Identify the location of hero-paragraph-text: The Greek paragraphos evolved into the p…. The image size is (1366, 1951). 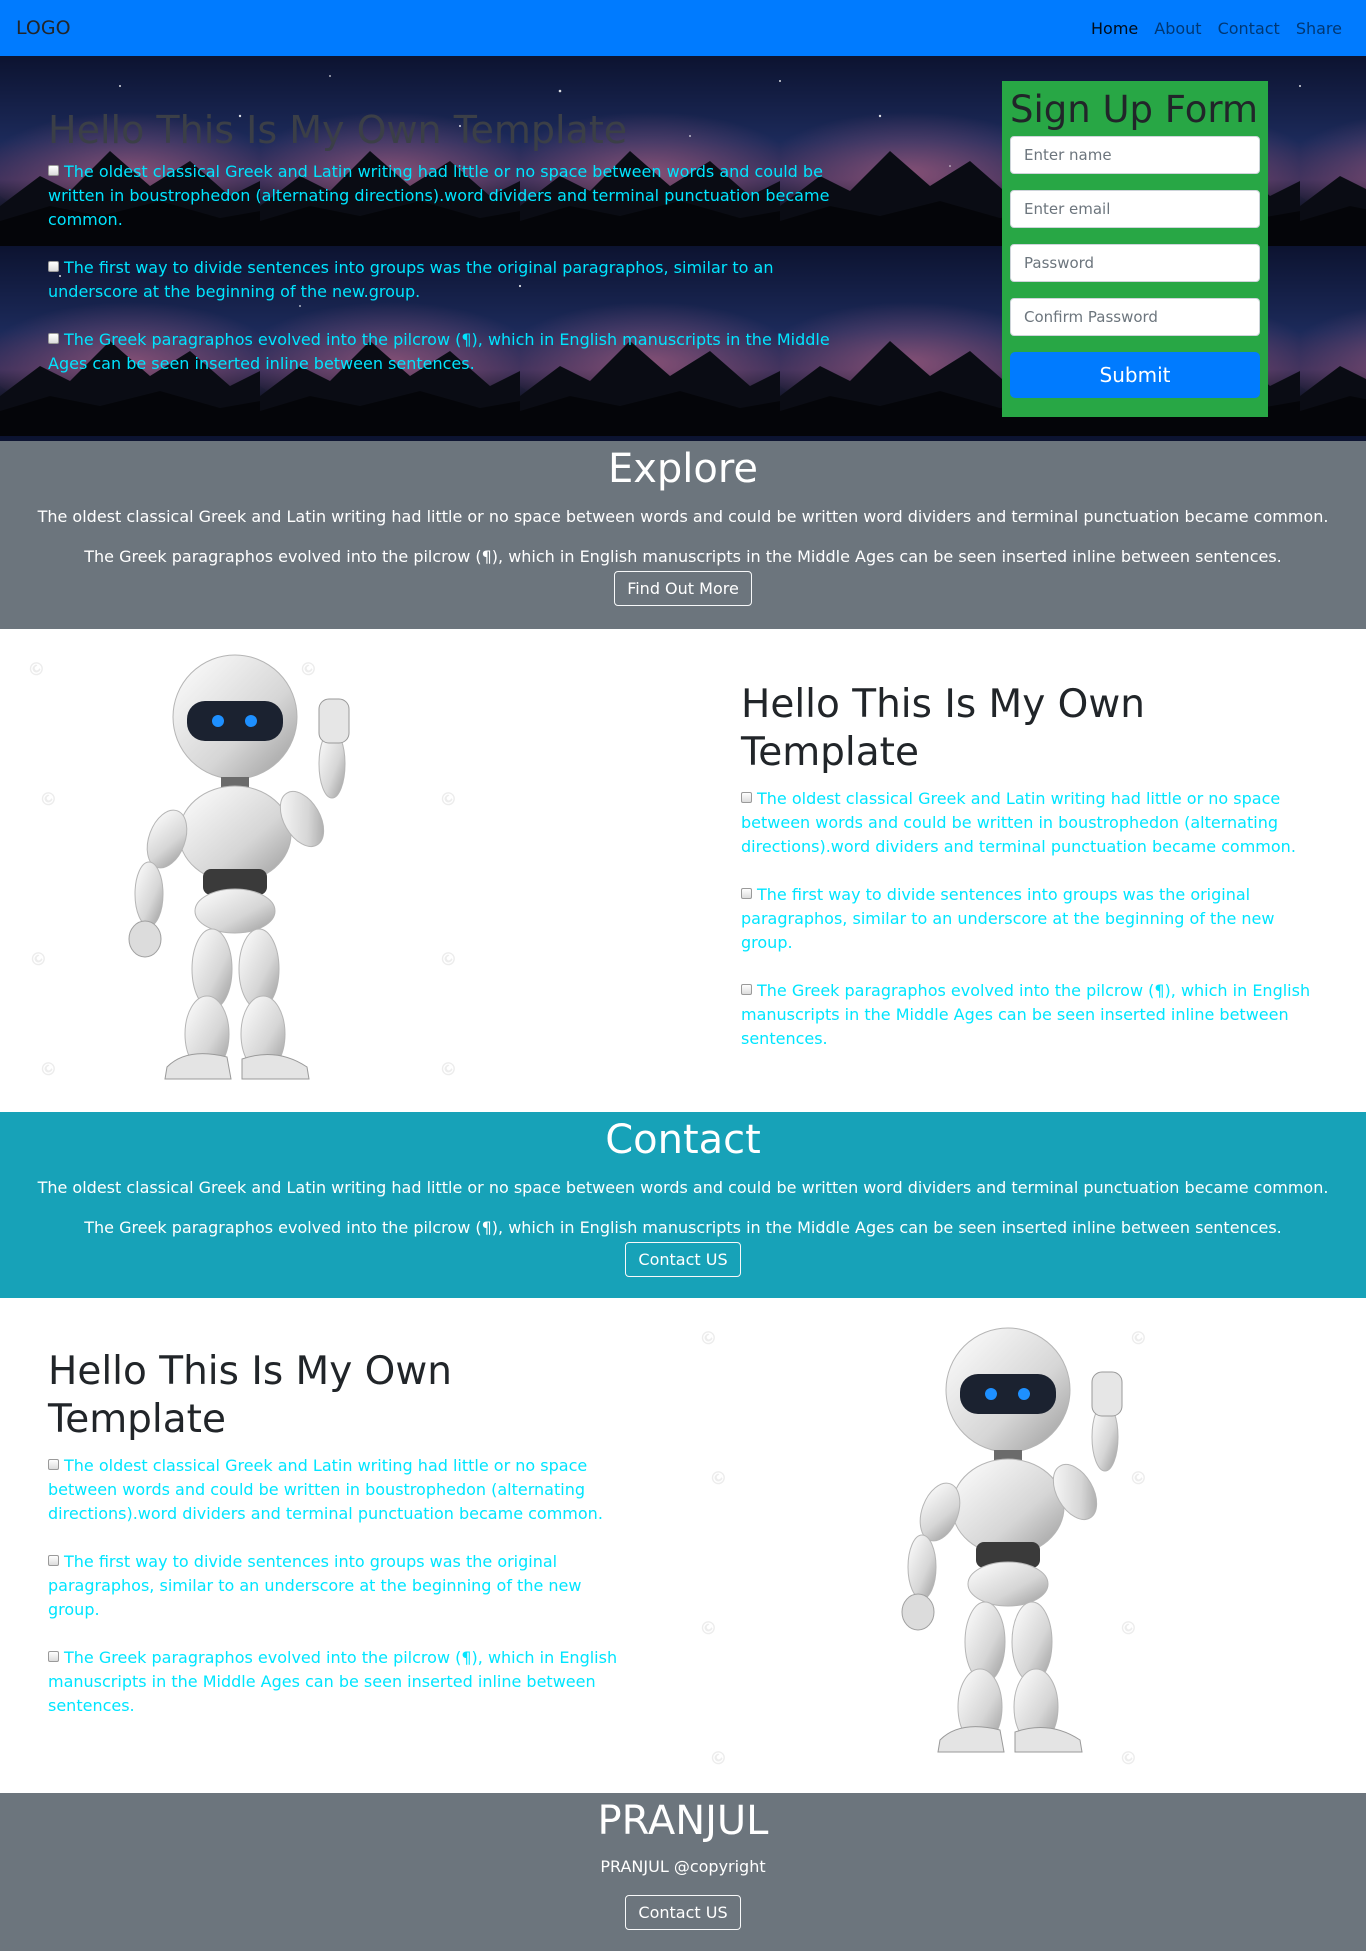
(439, 351).